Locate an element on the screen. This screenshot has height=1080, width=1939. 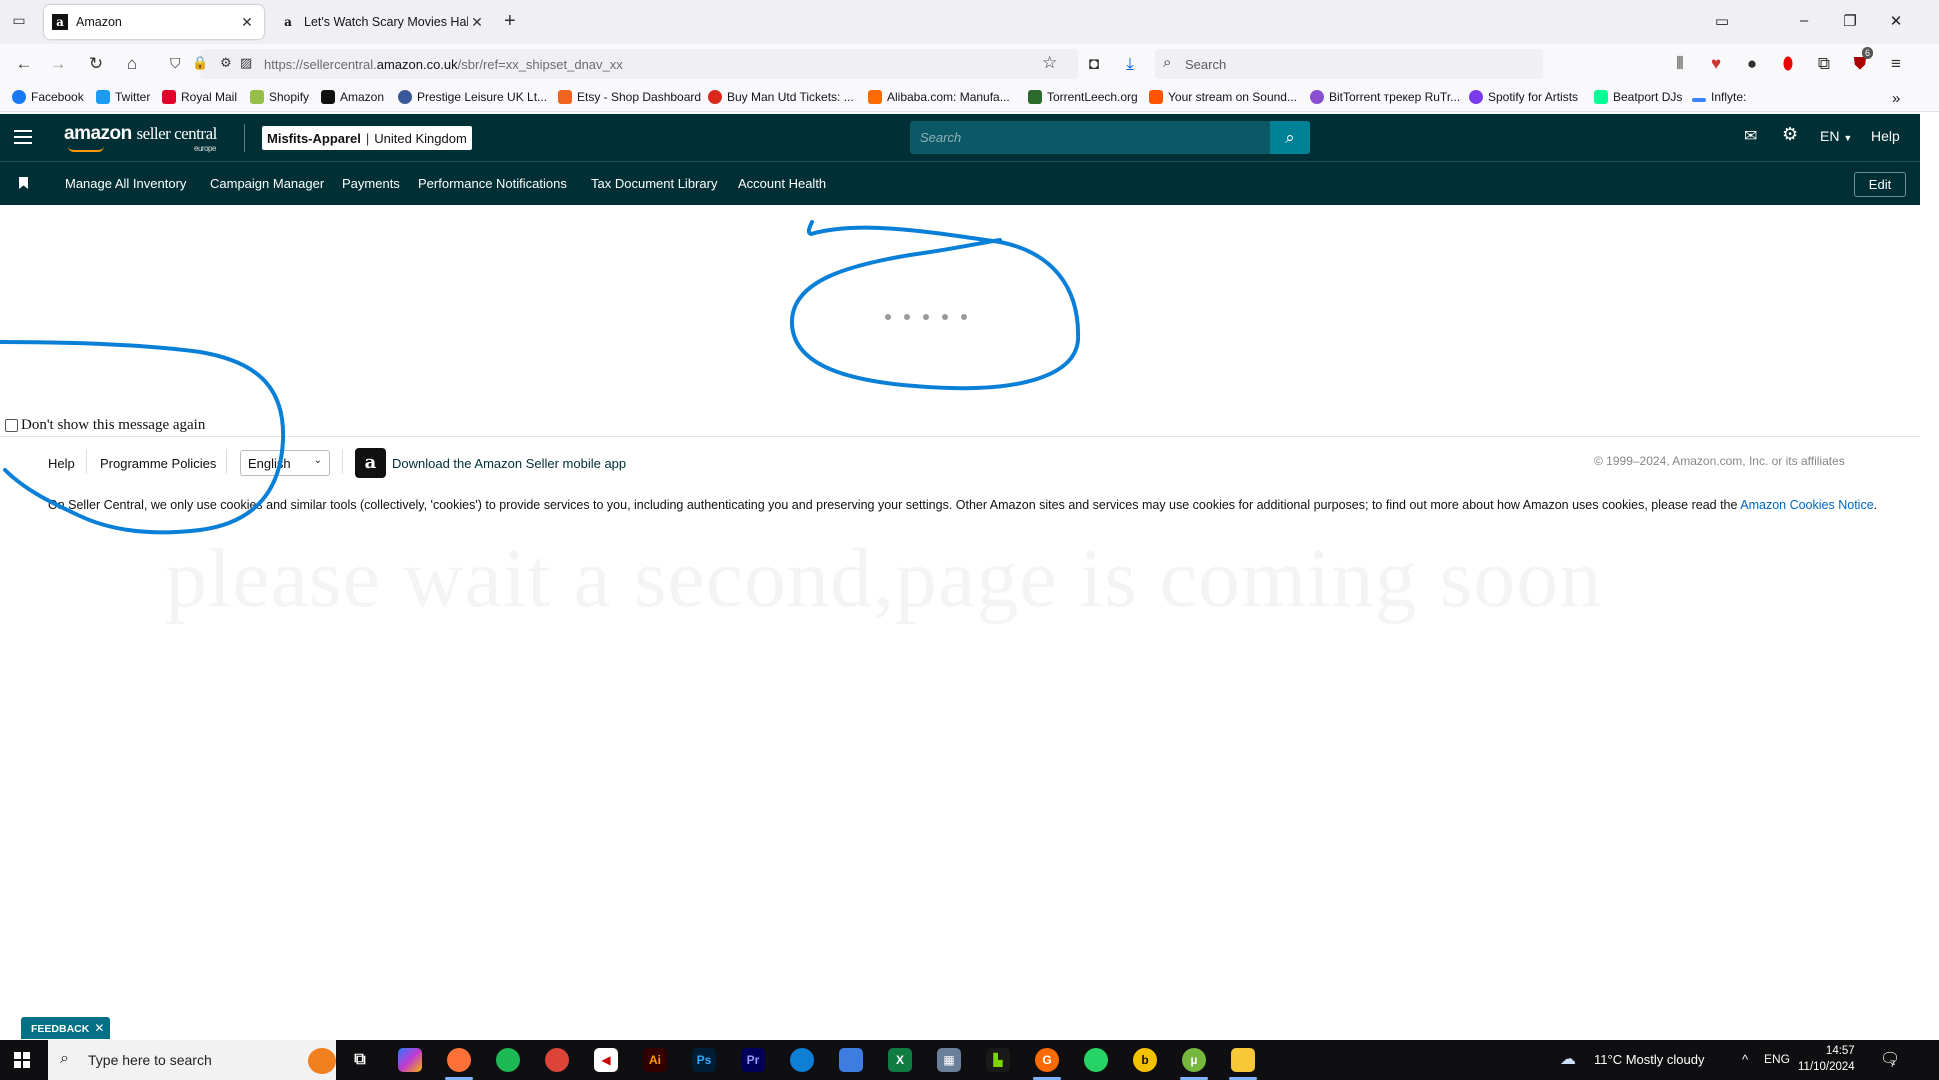
back-icon: ← is located at coordinates (24, 64).